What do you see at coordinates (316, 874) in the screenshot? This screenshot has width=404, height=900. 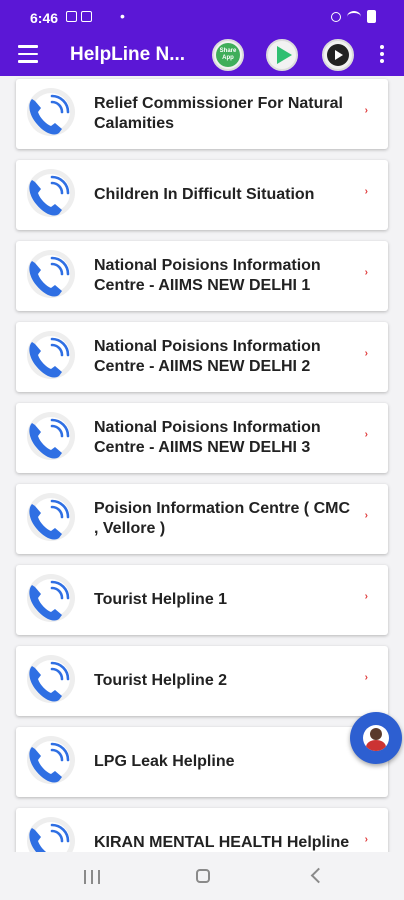 I see `back-icon` at bounding box center [316, 874].